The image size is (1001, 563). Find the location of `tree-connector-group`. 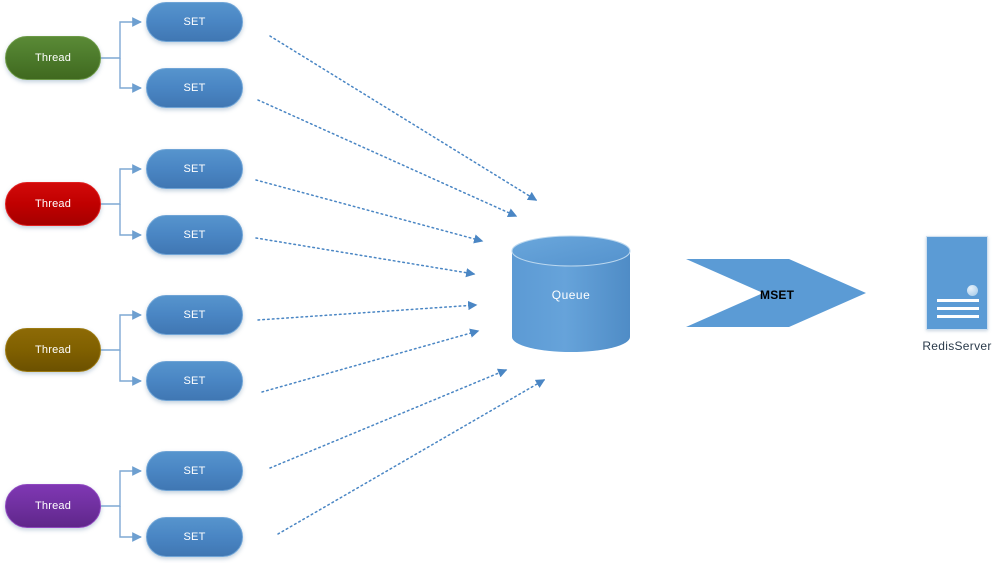

tree-connector-group is located at coordinates (121, 279).